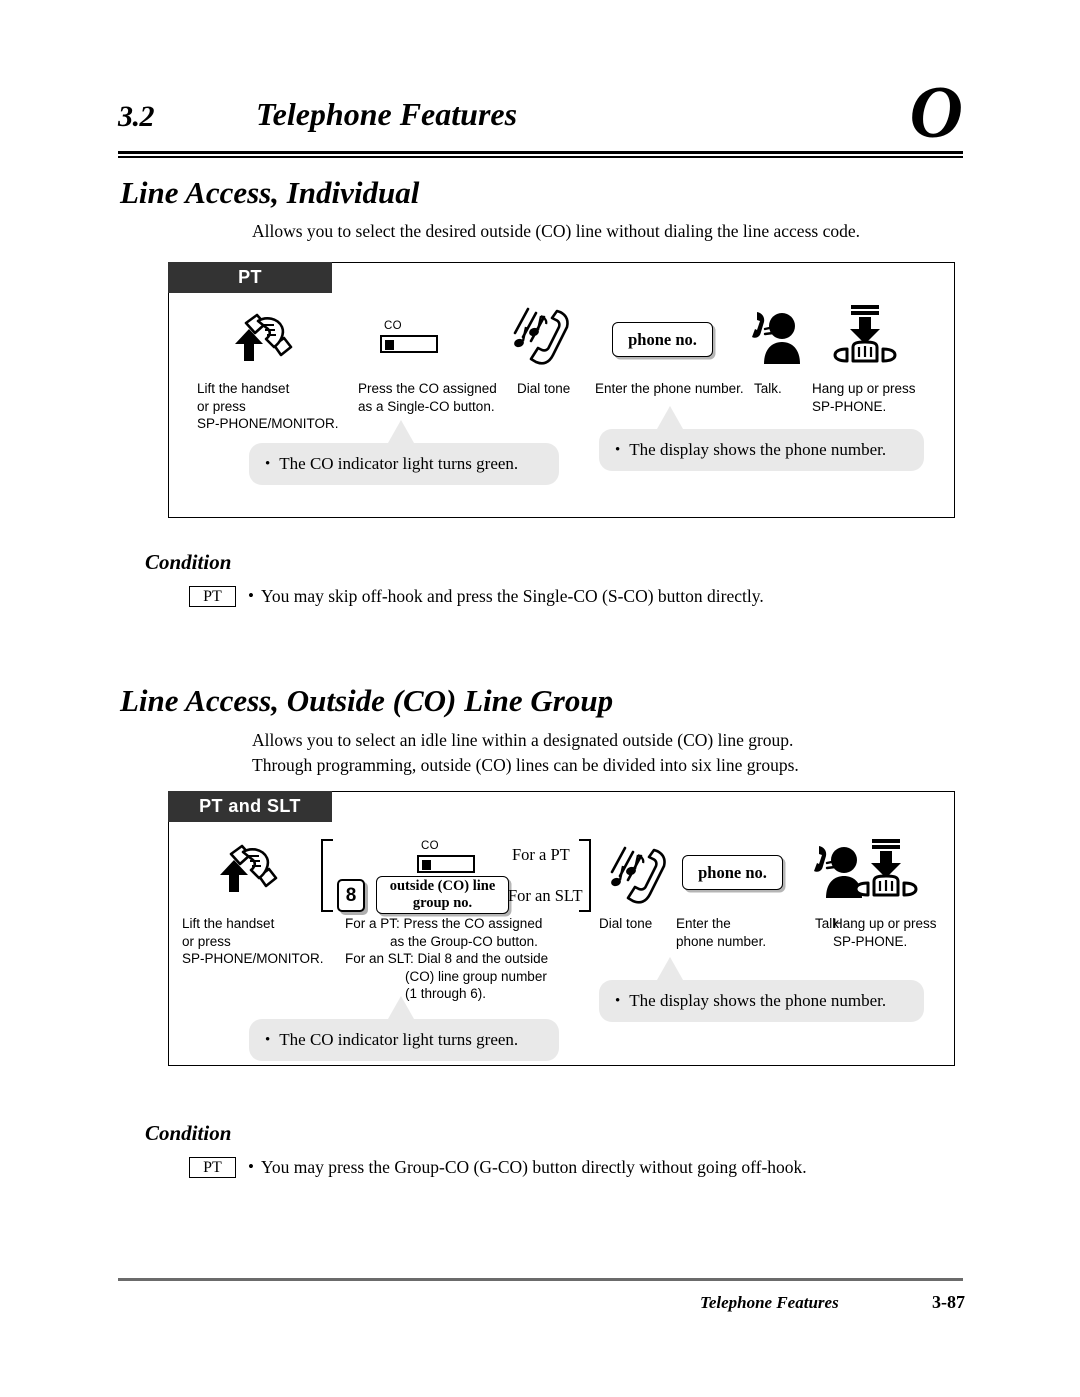 Image resolution: width=1080 pixels, height=1397 pixels. What do you see at coordinates (545, 895) in the screenshot?
I see `bracket-label-for-an-slt: For an SLT` at bounding box center [545, 895].